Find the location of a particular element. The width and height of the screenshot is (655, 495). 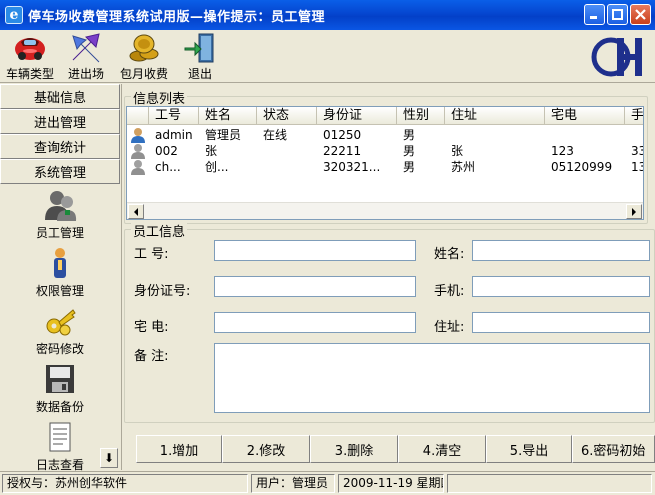

toolbar-exit-button: 退出 is located at coordinates (200, 57).